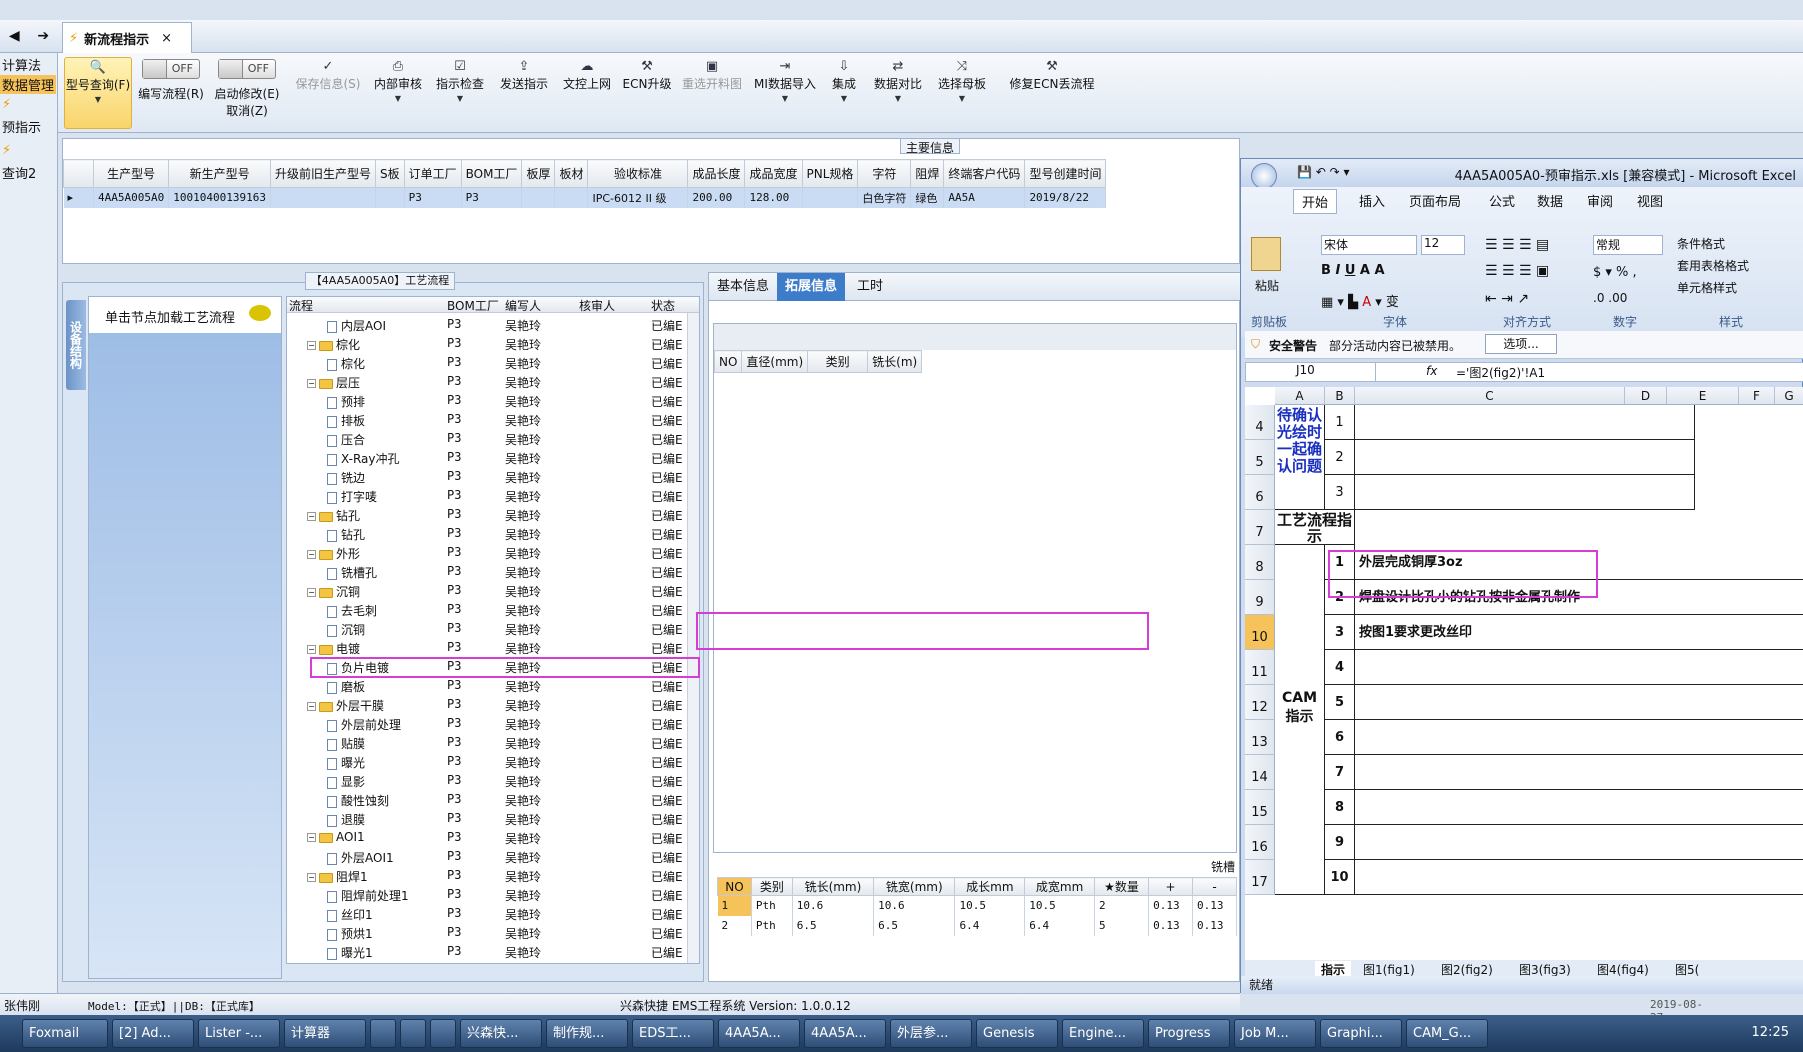  What do you see at coordinates (1490, 396) in the screenshot?
I see `column-header: C` at bounding box center [1490, 396].